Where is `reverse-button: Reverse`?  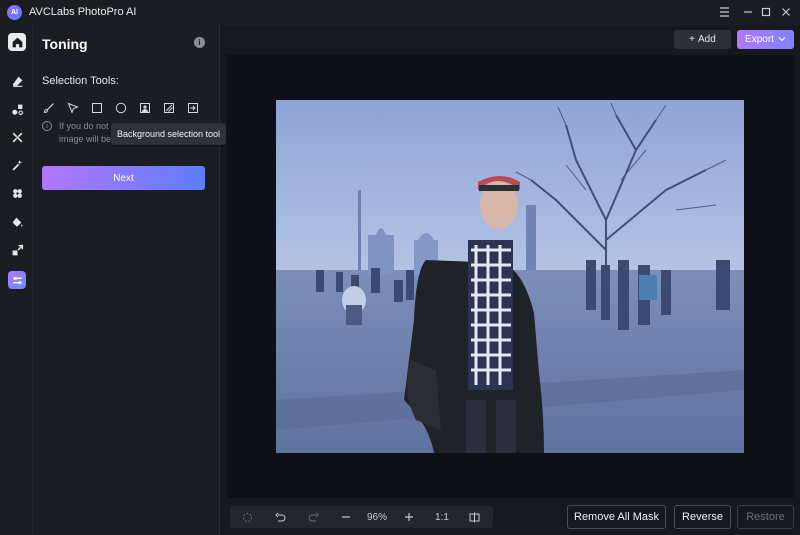 reverse-button: Reverse is located at coordinates (702, 517).